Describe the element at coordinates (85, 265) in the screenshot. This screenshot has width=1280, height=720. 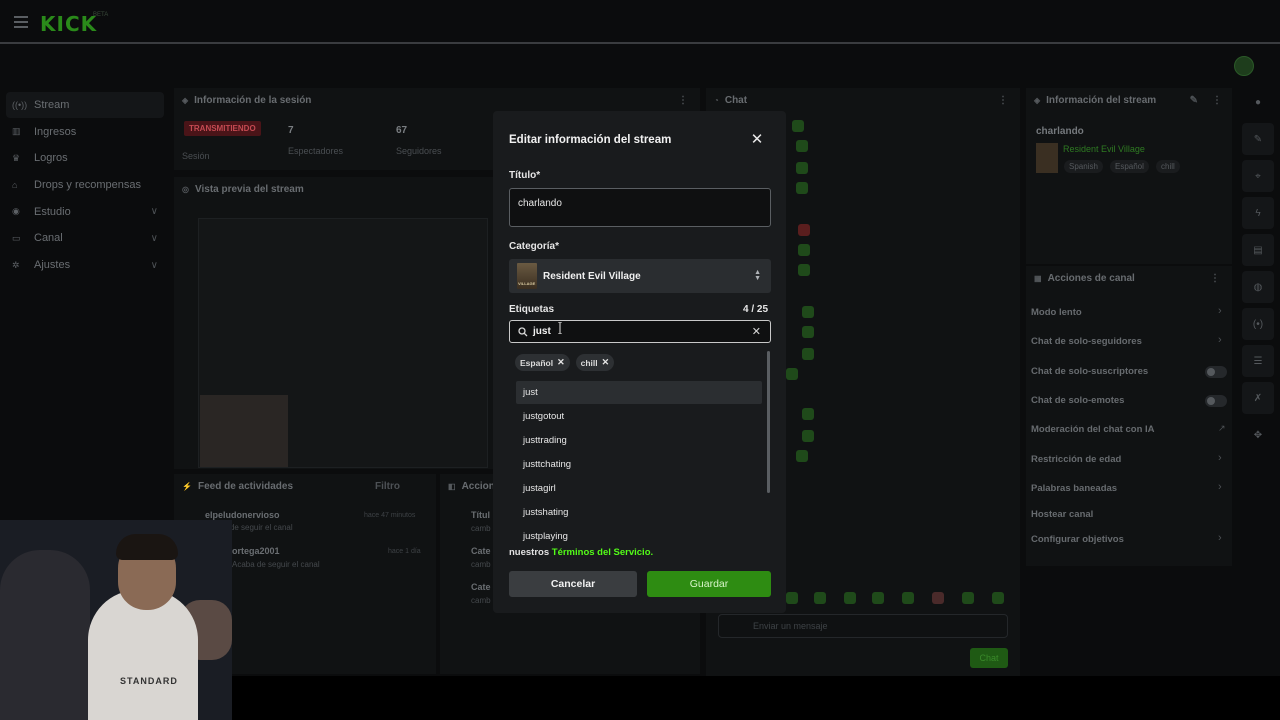
I see `sidebar-item-ajustes: ✲ Ajustes ∨` at that location.